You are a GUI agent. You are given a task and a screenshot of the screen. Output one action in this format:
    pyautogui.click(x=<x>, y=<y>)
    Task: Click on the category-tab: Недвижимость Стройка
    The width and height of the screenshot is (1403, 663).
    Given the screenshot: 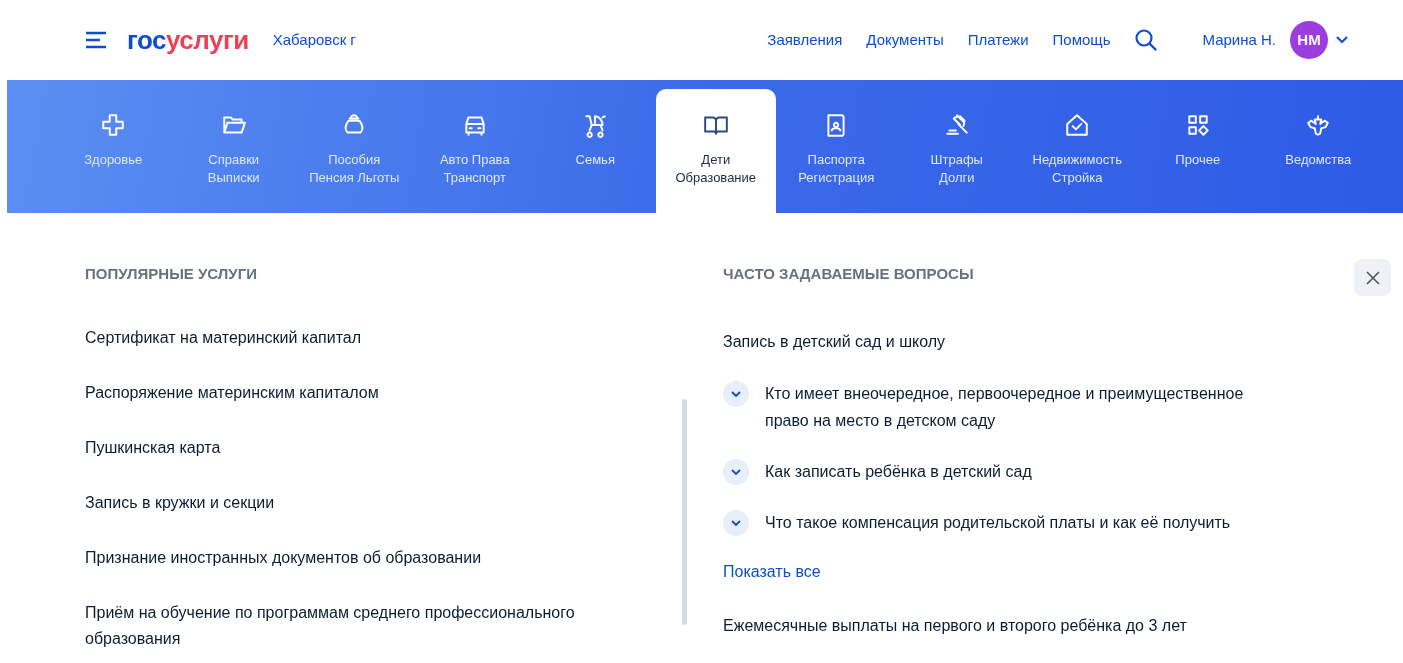 What is the action you would take?
    pyautogui.click(x=1077, y=151)
    